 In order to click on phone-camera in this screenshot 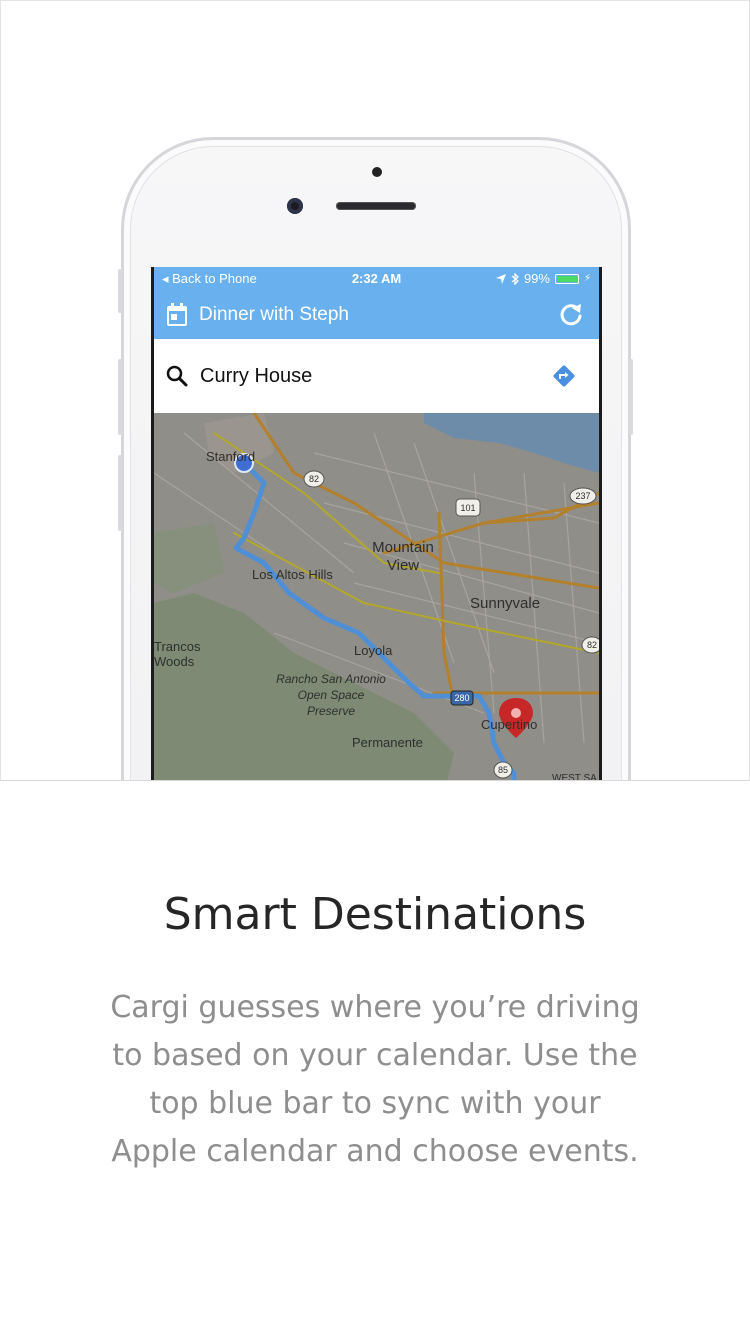, I will do `click(295, 206)`.